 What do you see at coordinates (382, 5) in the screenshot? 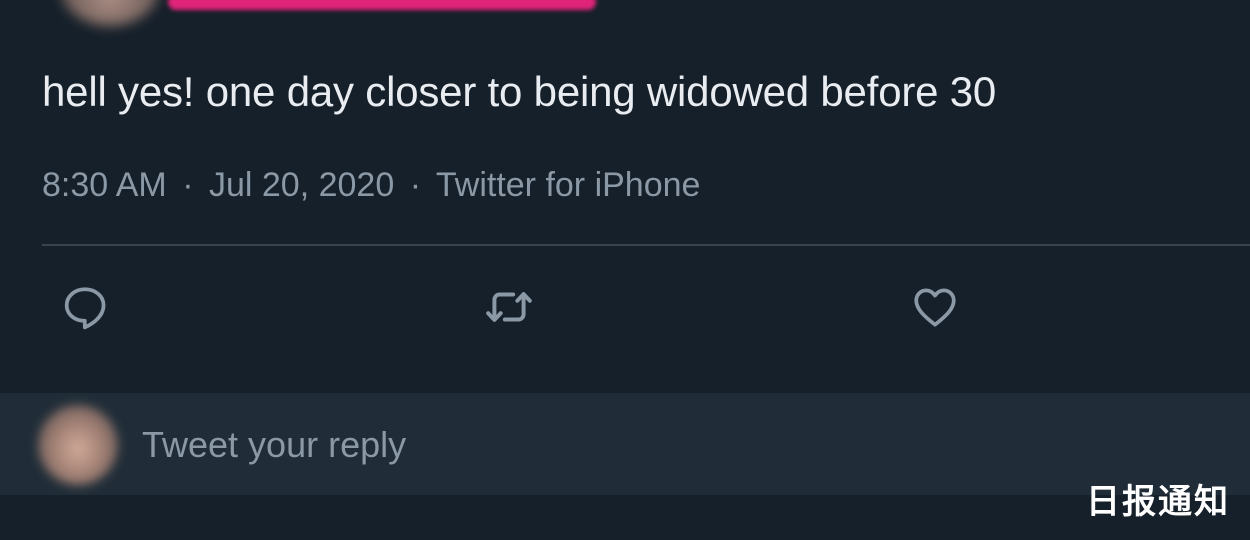
I see `redacted-author-name` at bounding box center [382, 5].